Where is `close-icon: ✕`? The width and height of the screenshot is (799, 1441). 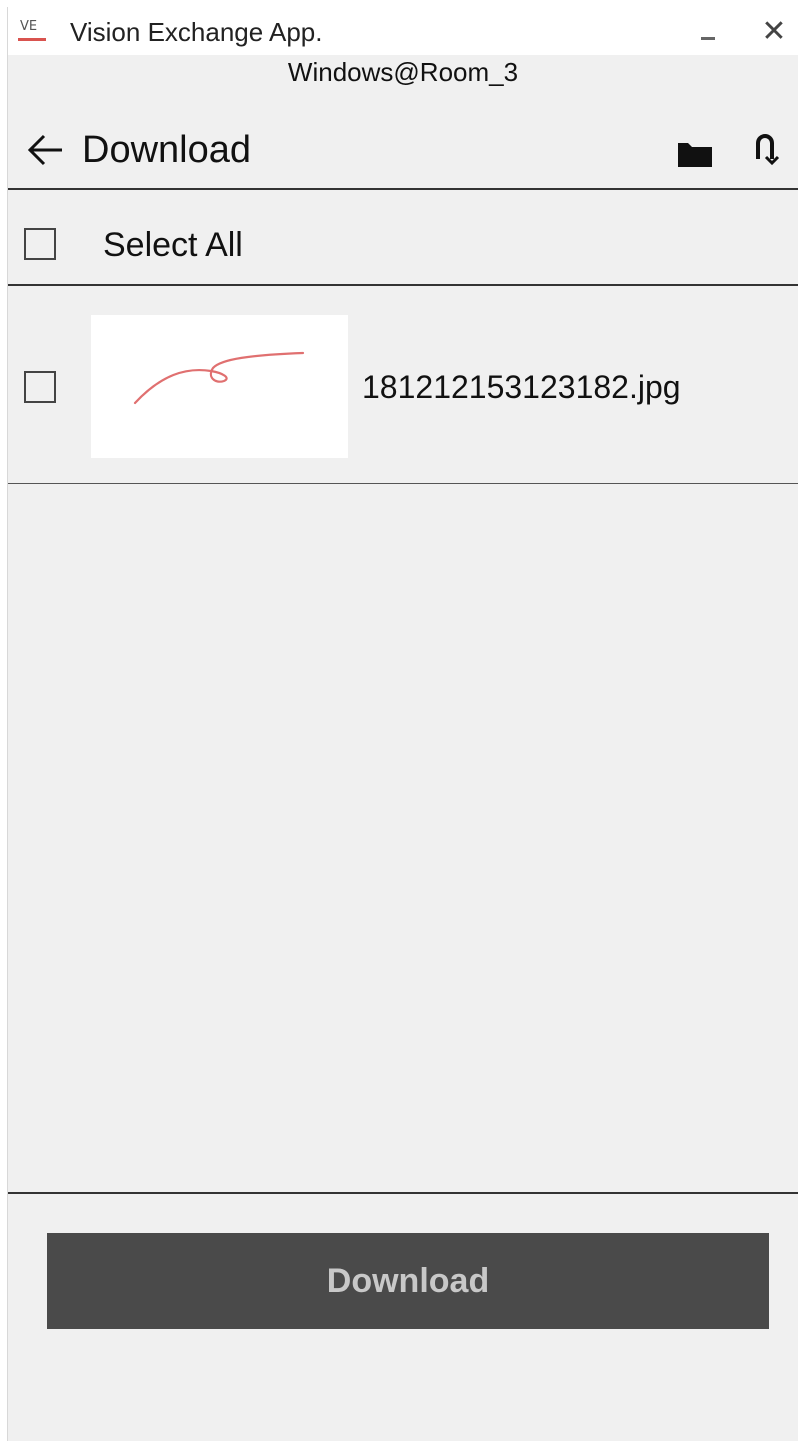
close-icon: ✕ is located at coordinates (774, 31).